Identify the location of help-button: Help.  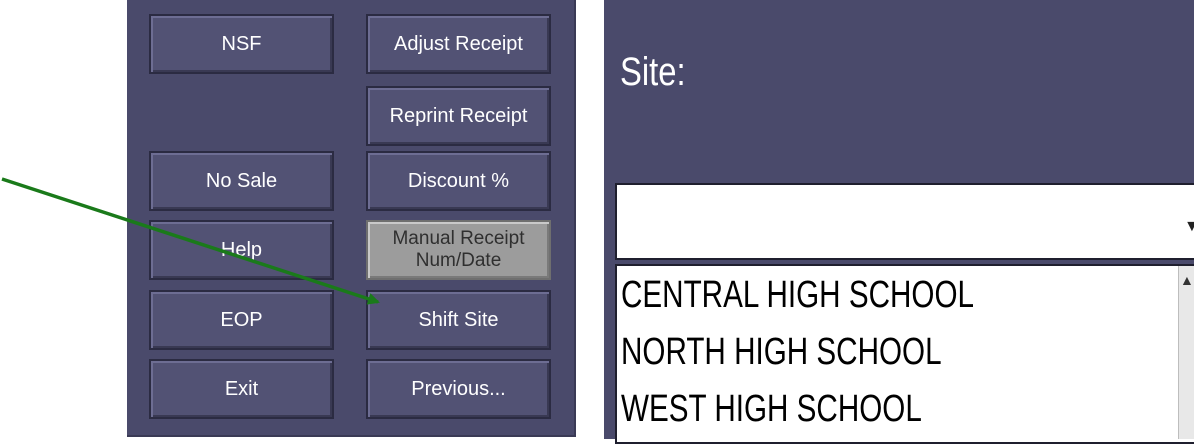
(241, 250).